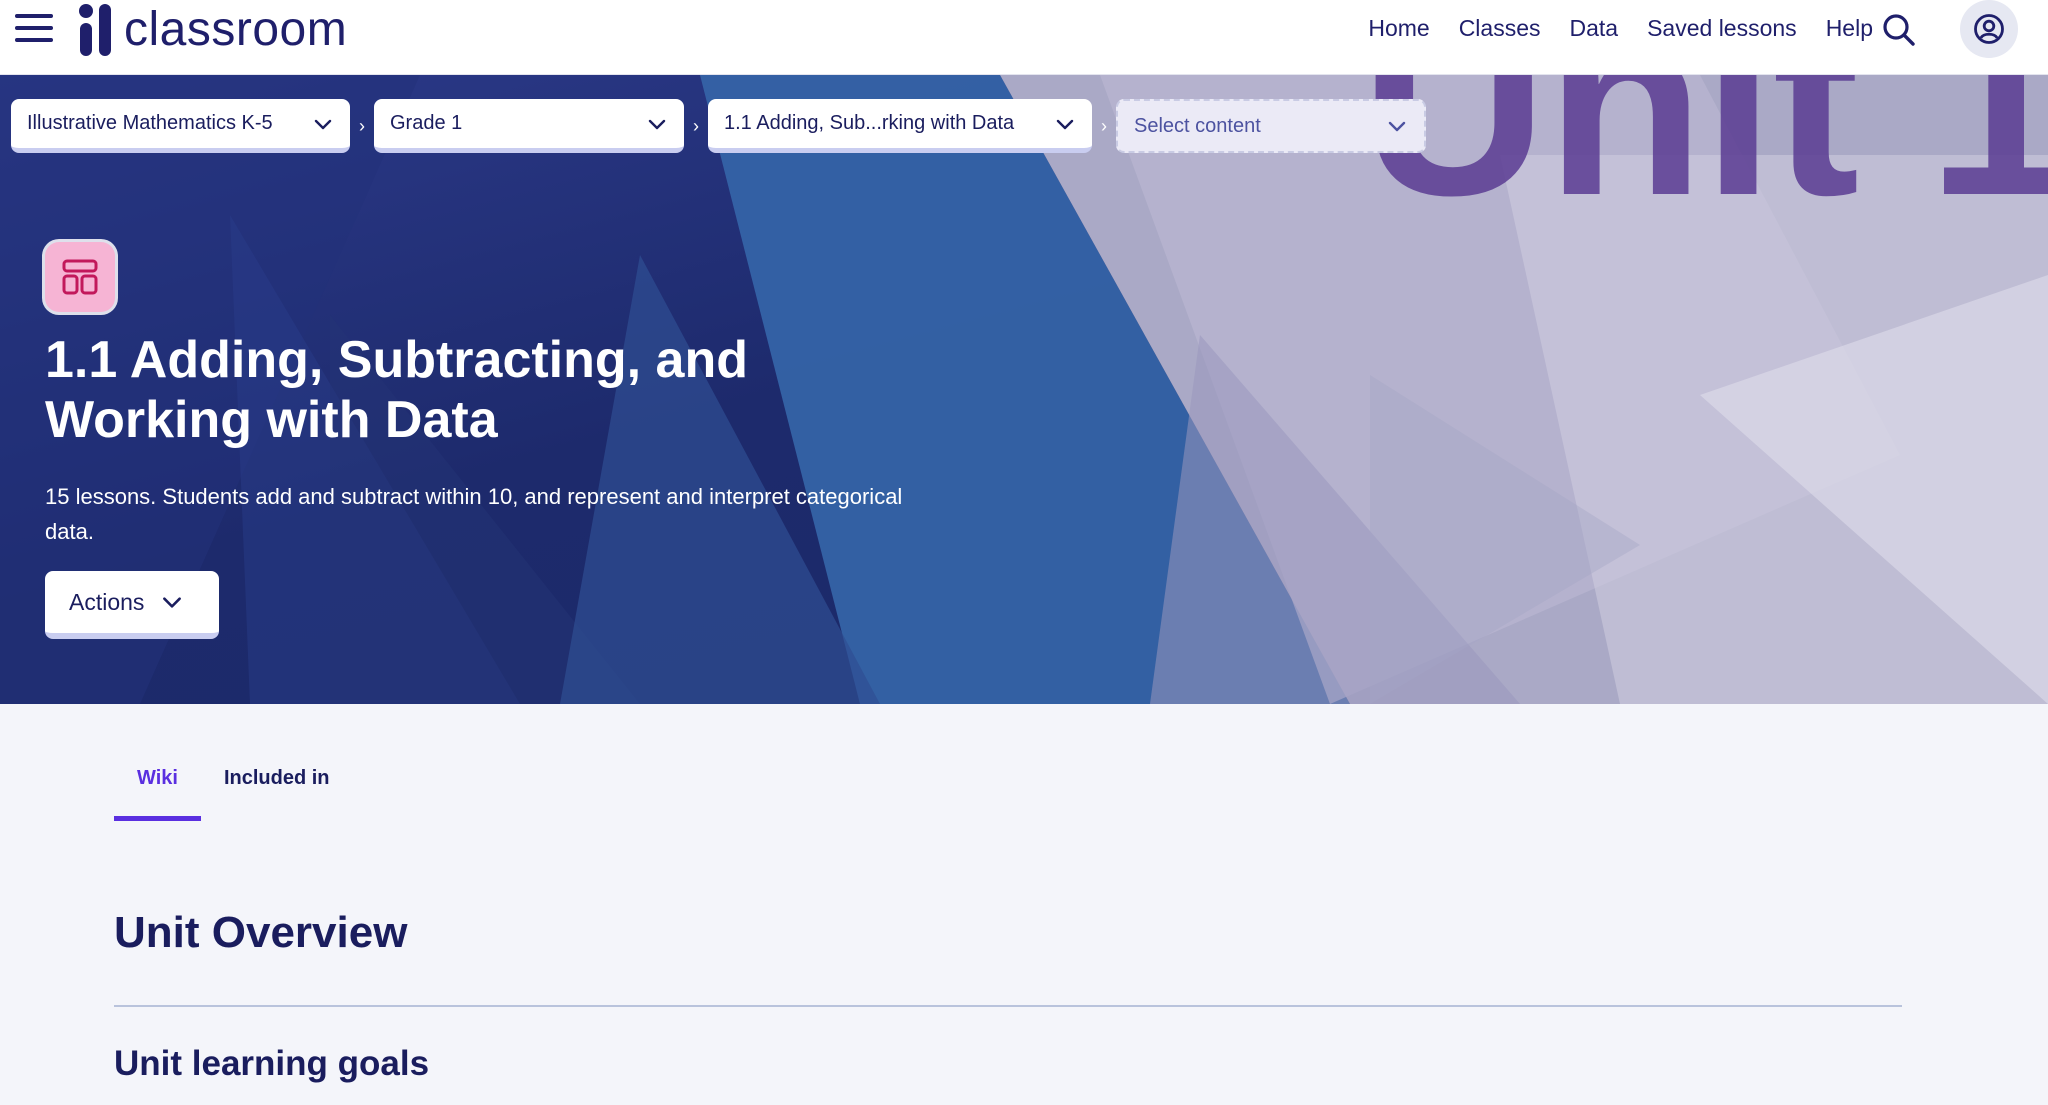  Describe the element at coordinates (277, 789) in the screenshot. I see `tab-included-in: Included in` at that location.